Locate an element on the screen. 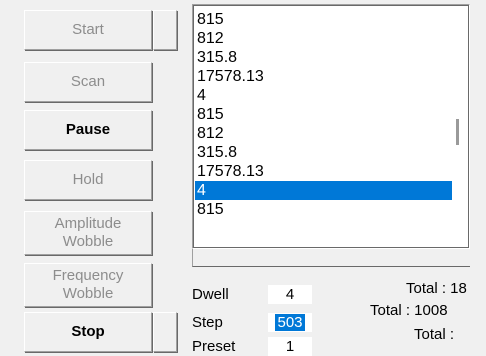  stop-side-button is located at coordinates (165, 332).